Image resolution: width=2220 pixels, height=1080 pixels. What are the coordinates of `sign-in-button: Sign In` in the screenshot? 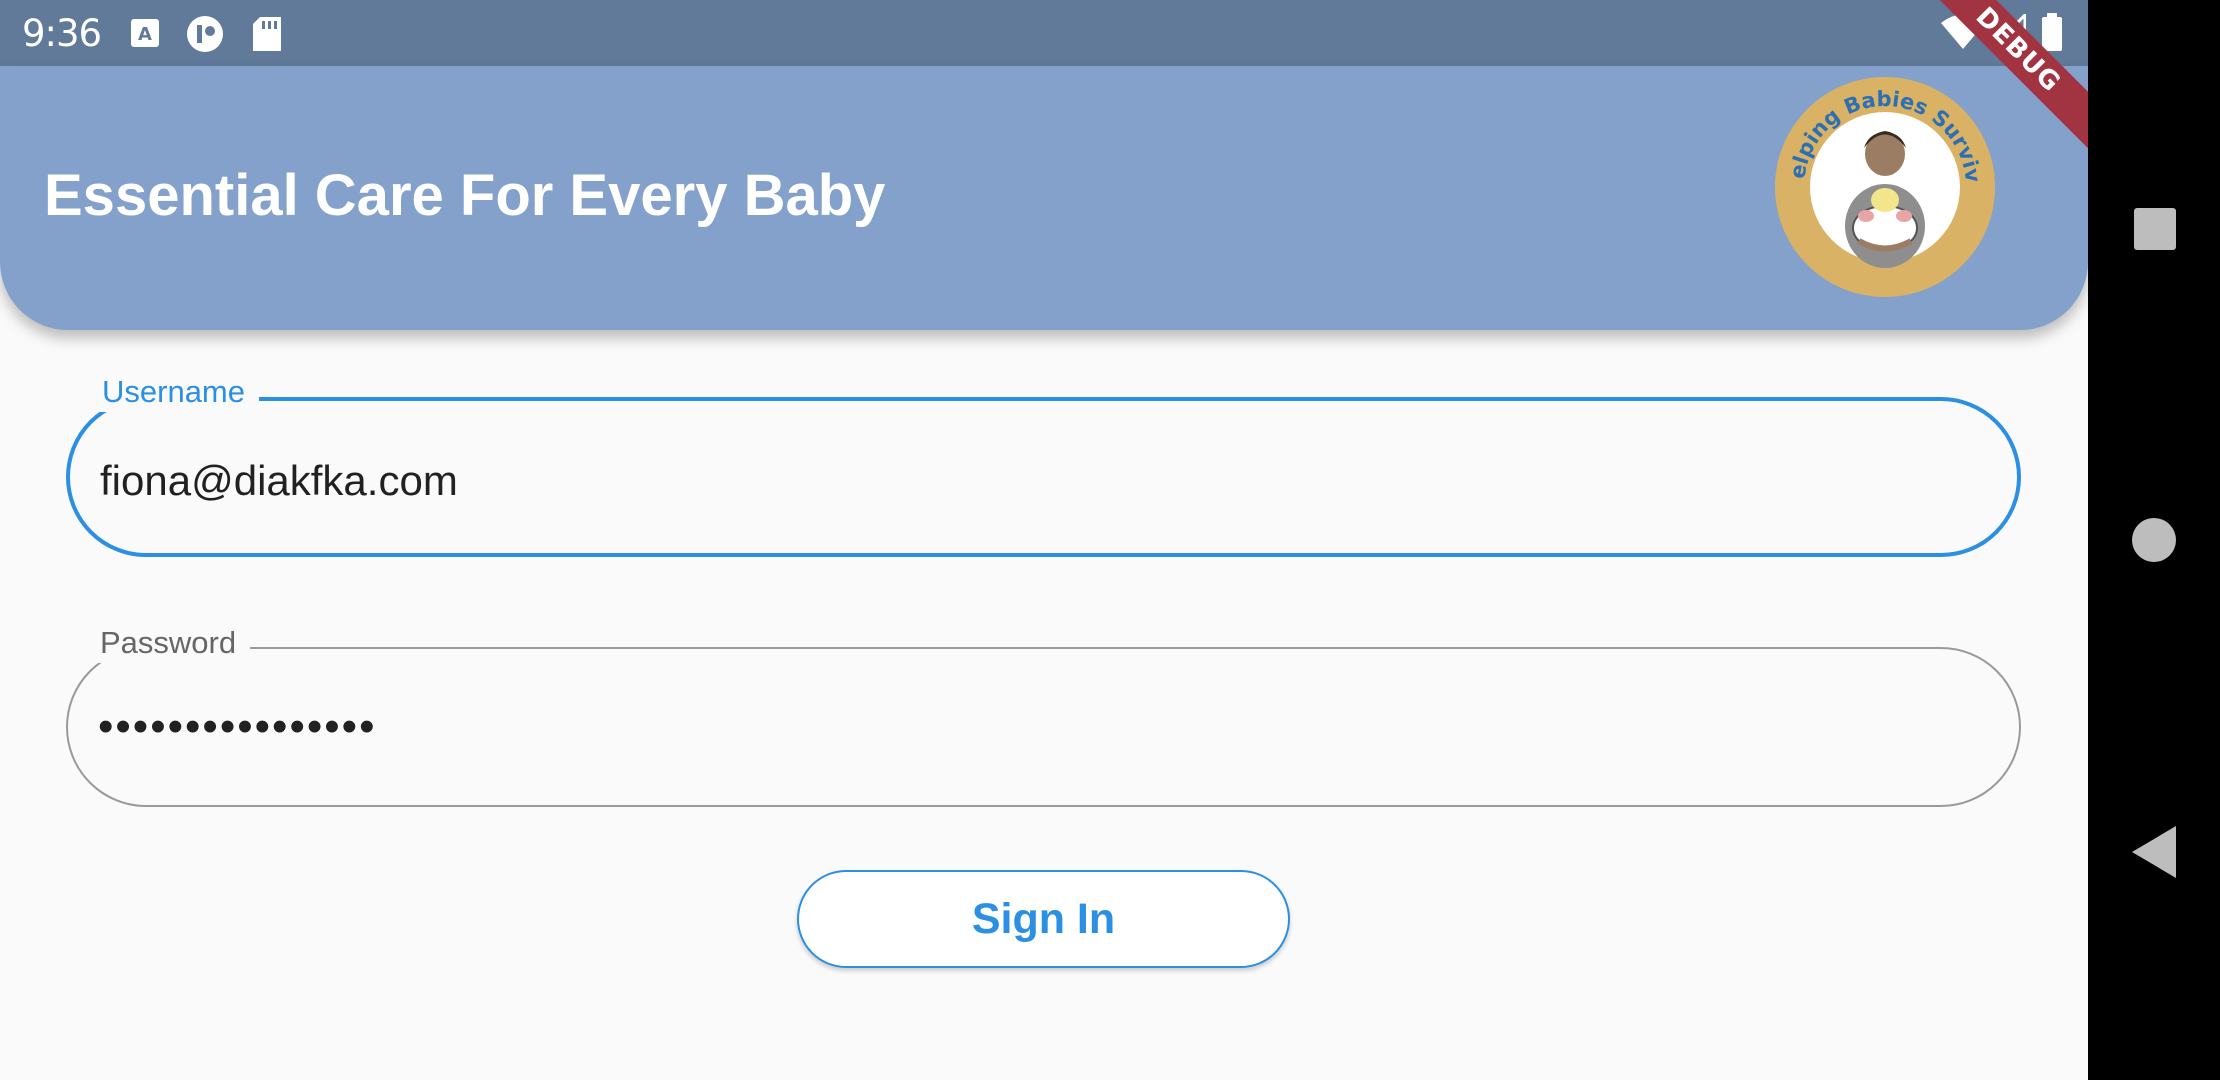 It's located at (1043, 919).